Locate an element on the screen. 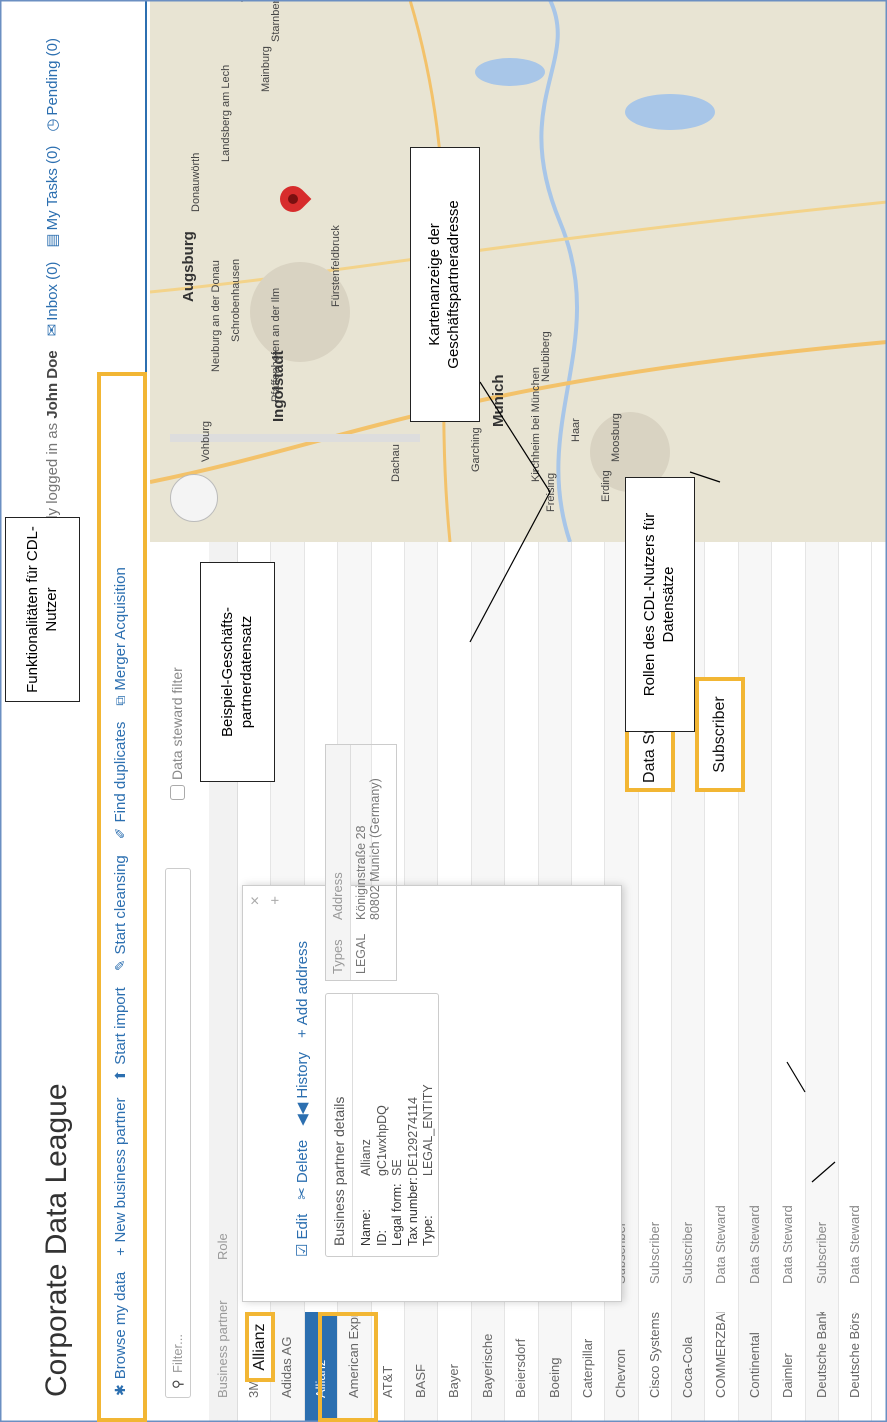 This screenshot has height=1422, width=887. map-city-label: Landsberg am Lech is located at coordinates (226, 113).